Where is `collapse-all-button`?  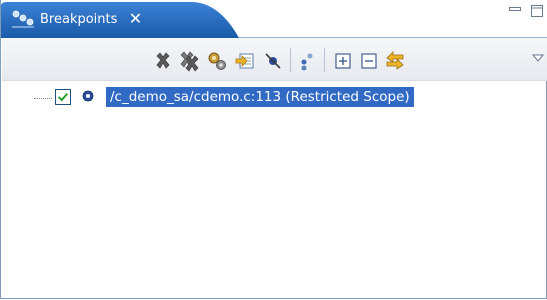 collapse-all-button is located at coordinates (369, 61).